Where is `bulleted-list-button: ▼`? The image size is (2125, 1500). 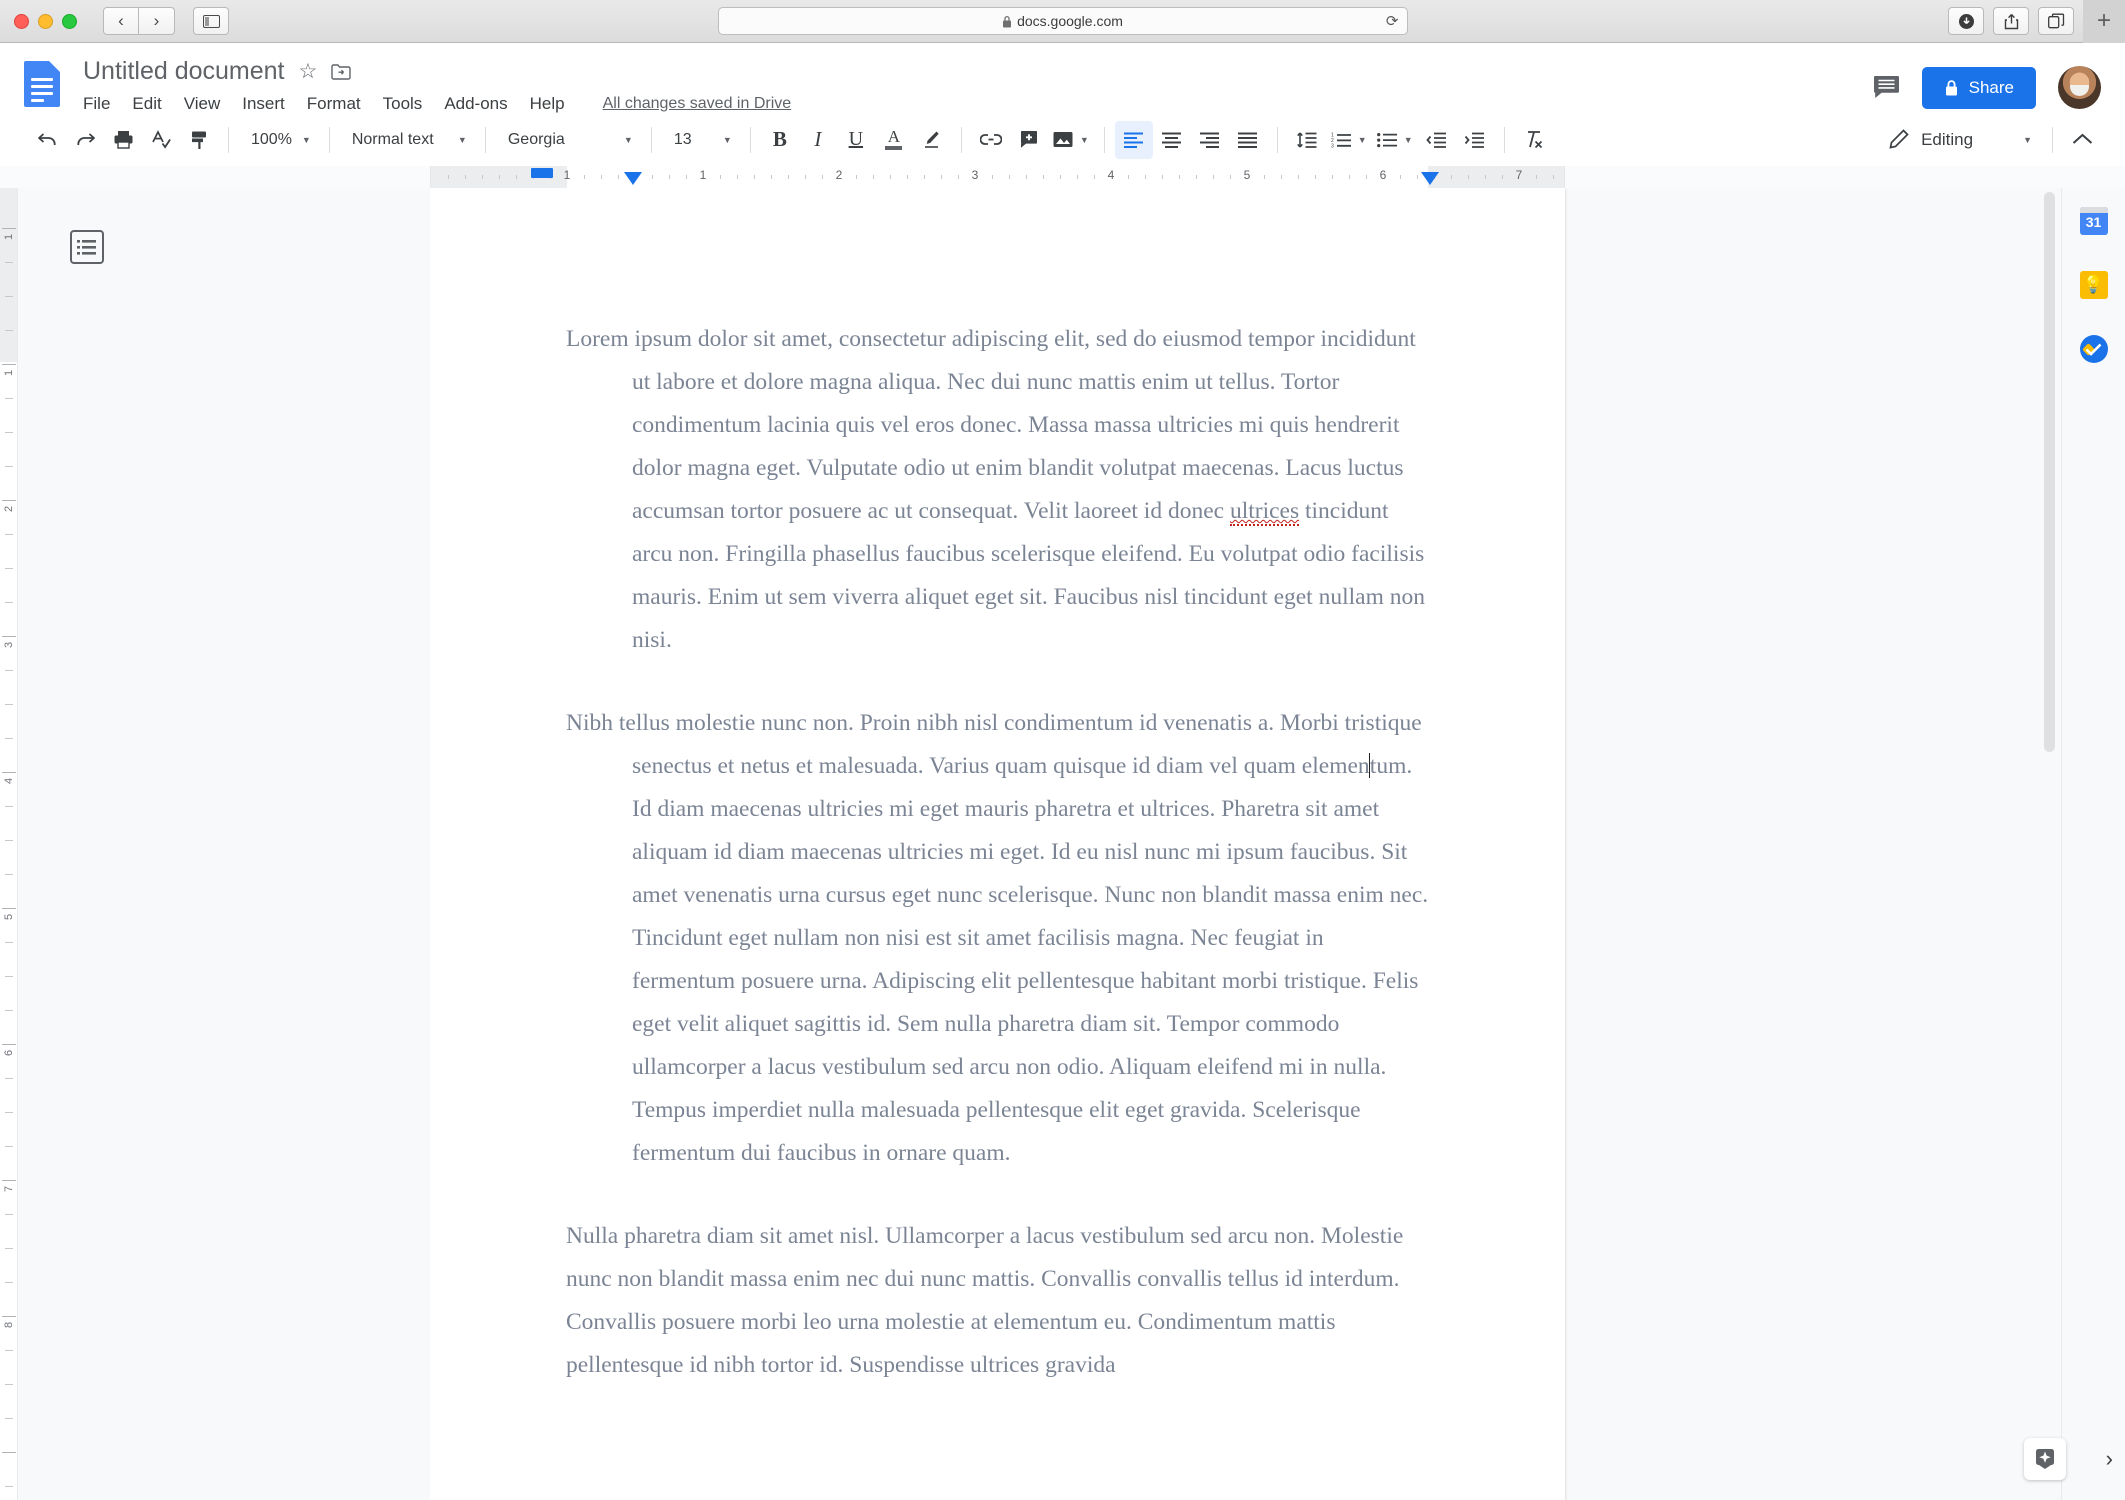
bulleted-list-button: ▼ is located at coordinates (1395, 140).